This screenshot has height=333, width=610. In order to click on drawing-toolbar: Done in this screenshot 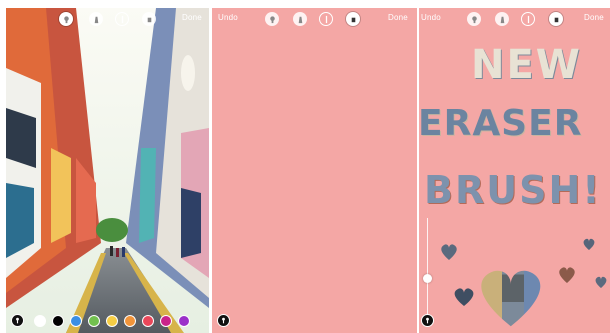, I will do `click(107, 19)`.